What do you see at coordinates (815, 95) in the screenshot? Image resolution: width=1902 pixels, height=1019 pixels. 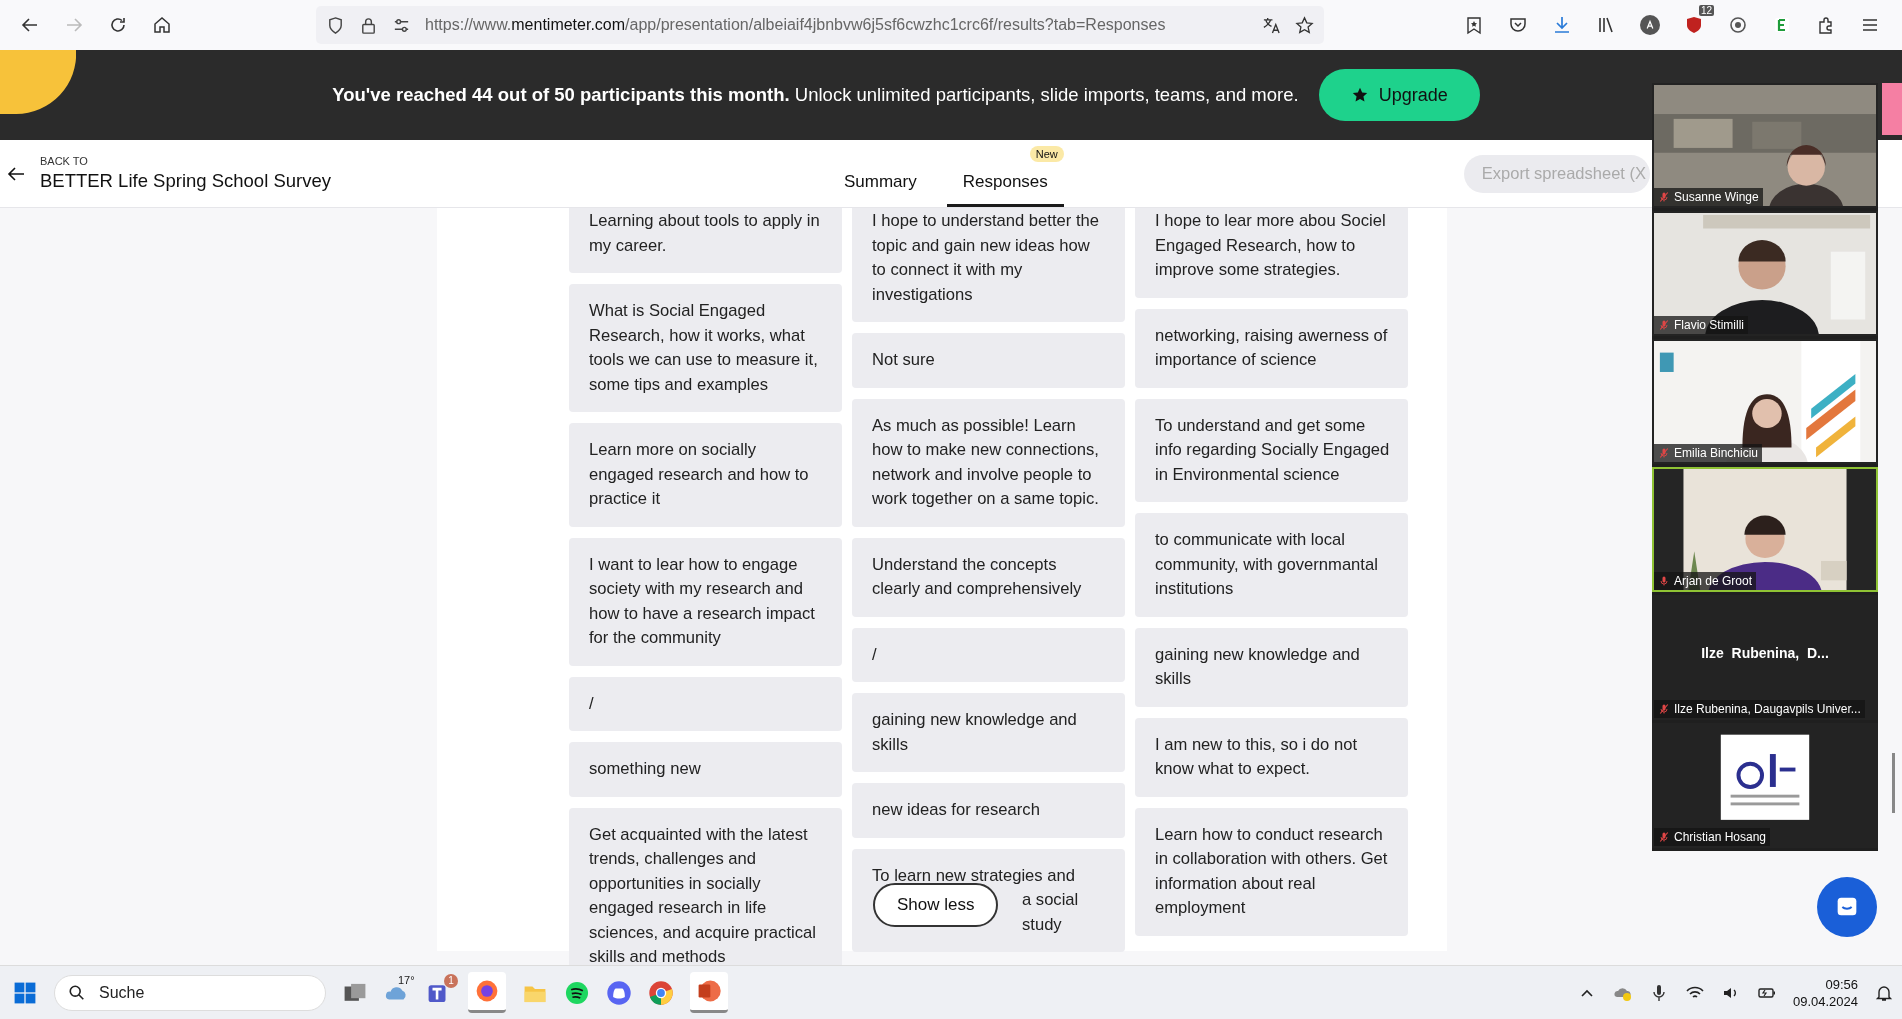 I see `banner-text: You've reached 44 out of 50 participants this month. Unlock unlimited participants, slide imports, teams, and more.` at bounding box center [815, 95].